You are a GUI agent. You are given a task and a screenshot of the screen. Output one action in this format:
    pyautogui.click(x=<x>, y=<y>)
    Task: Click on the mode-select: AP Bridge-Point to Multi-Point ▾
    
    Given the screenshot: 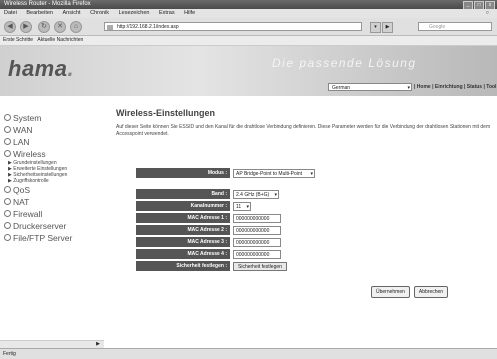 What is the action you would take?
    pyautogui.click(x=274, y=173)
    